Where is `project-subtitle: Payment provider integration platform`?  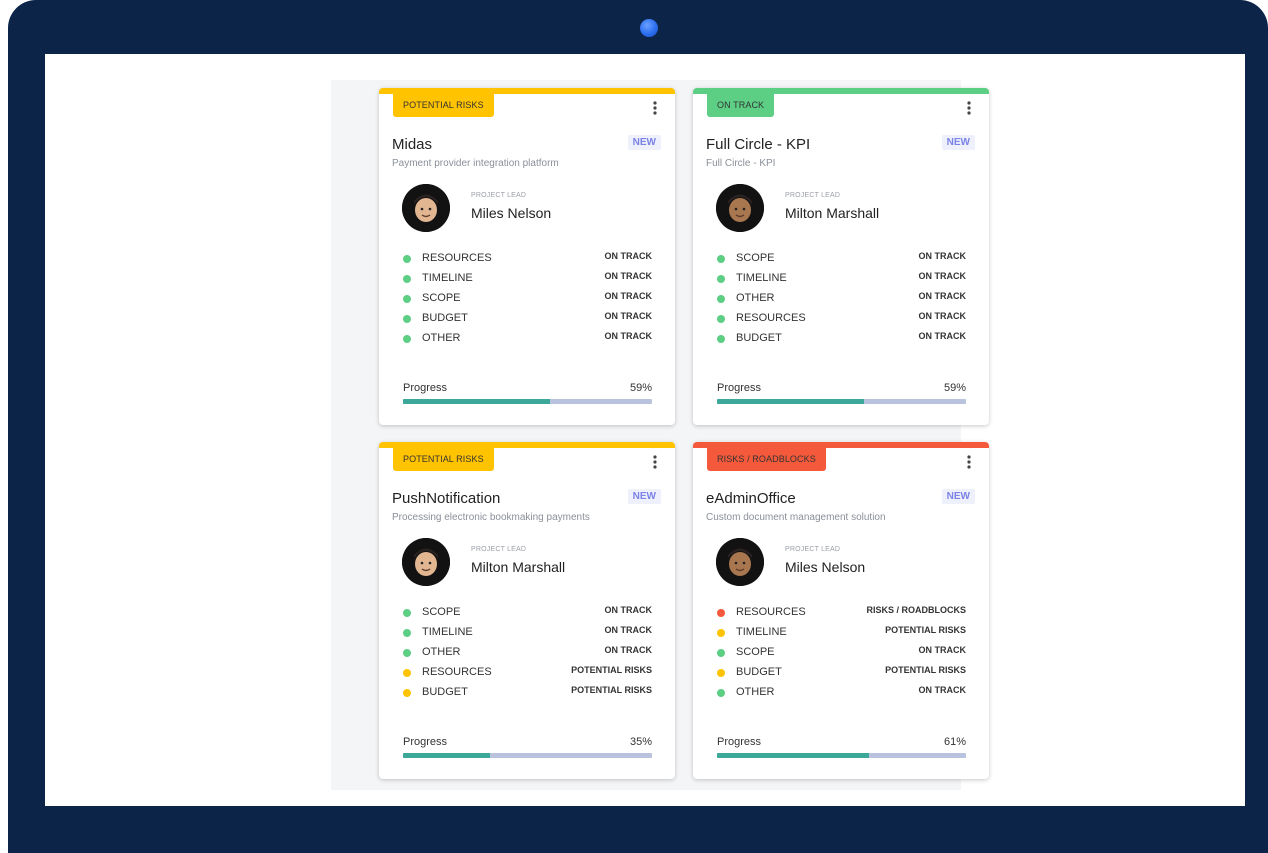
project-subtitle: Payment provider integration platform is located at coordinates (475, 163).